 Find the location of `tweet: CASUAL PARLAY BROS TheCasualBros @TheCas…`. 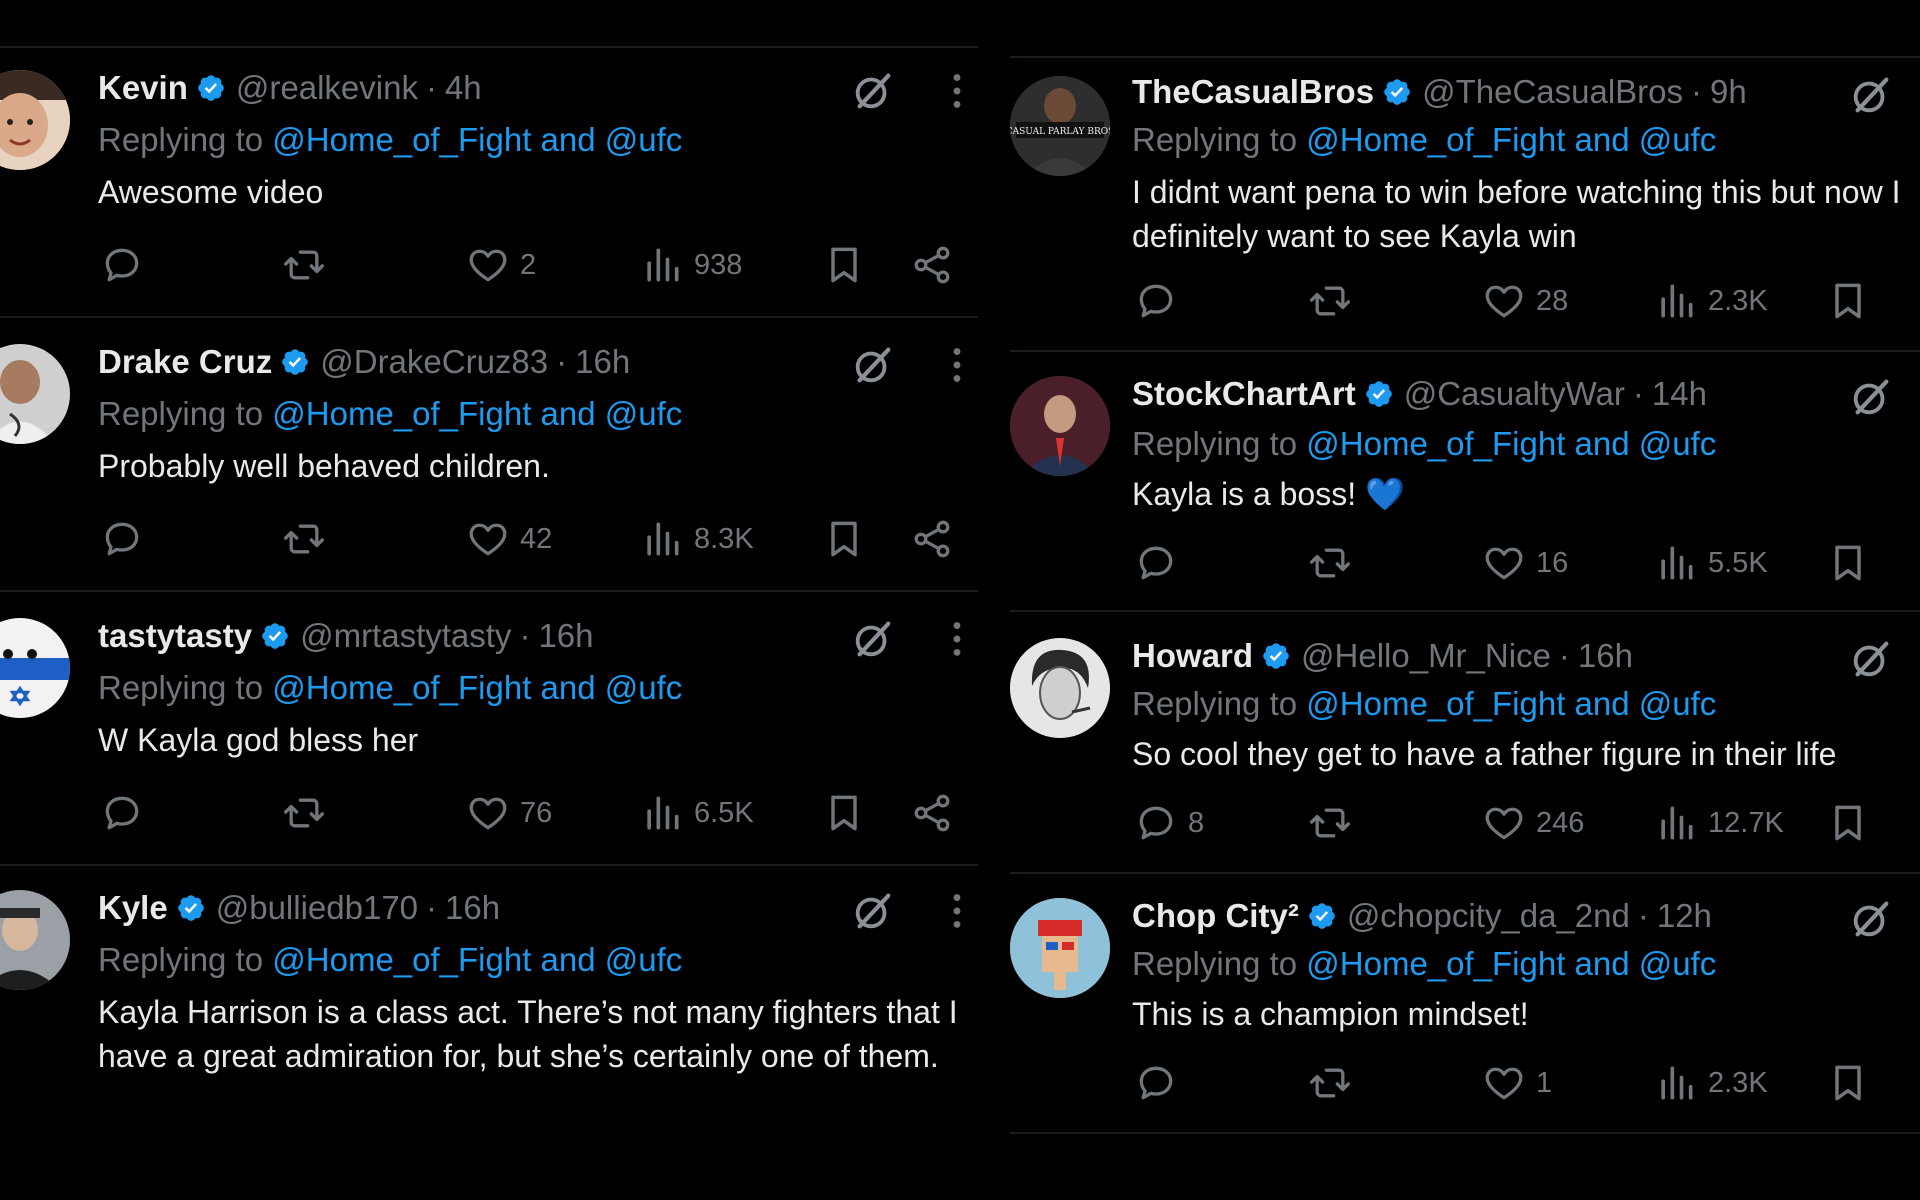

tweet: CASUAL PARLAY BROS TheCasualBros @TheCas… is located at coordinates (1465, 209).